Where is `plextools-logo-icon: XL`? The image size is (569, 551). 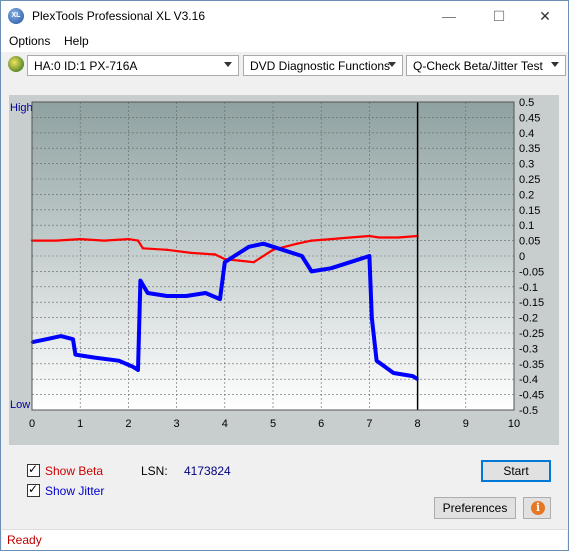 plextools-logo-icon: XL is located at coordinates (16, 16).